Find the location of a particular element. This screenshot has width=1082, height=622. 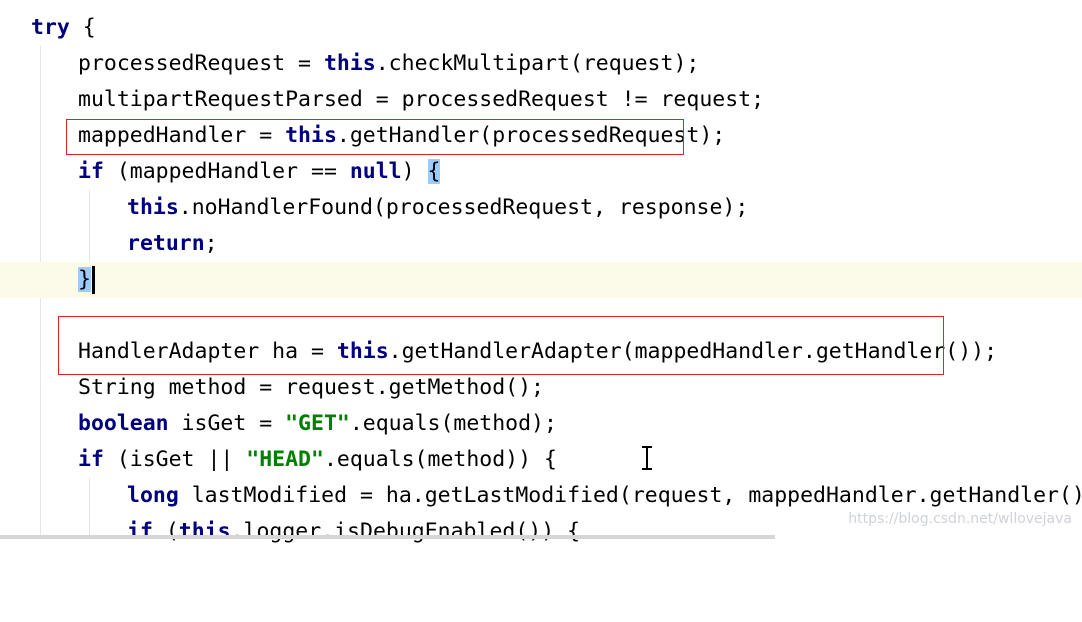

code-token: String method = request.getMethod(); is located at coordinates (311, 387).